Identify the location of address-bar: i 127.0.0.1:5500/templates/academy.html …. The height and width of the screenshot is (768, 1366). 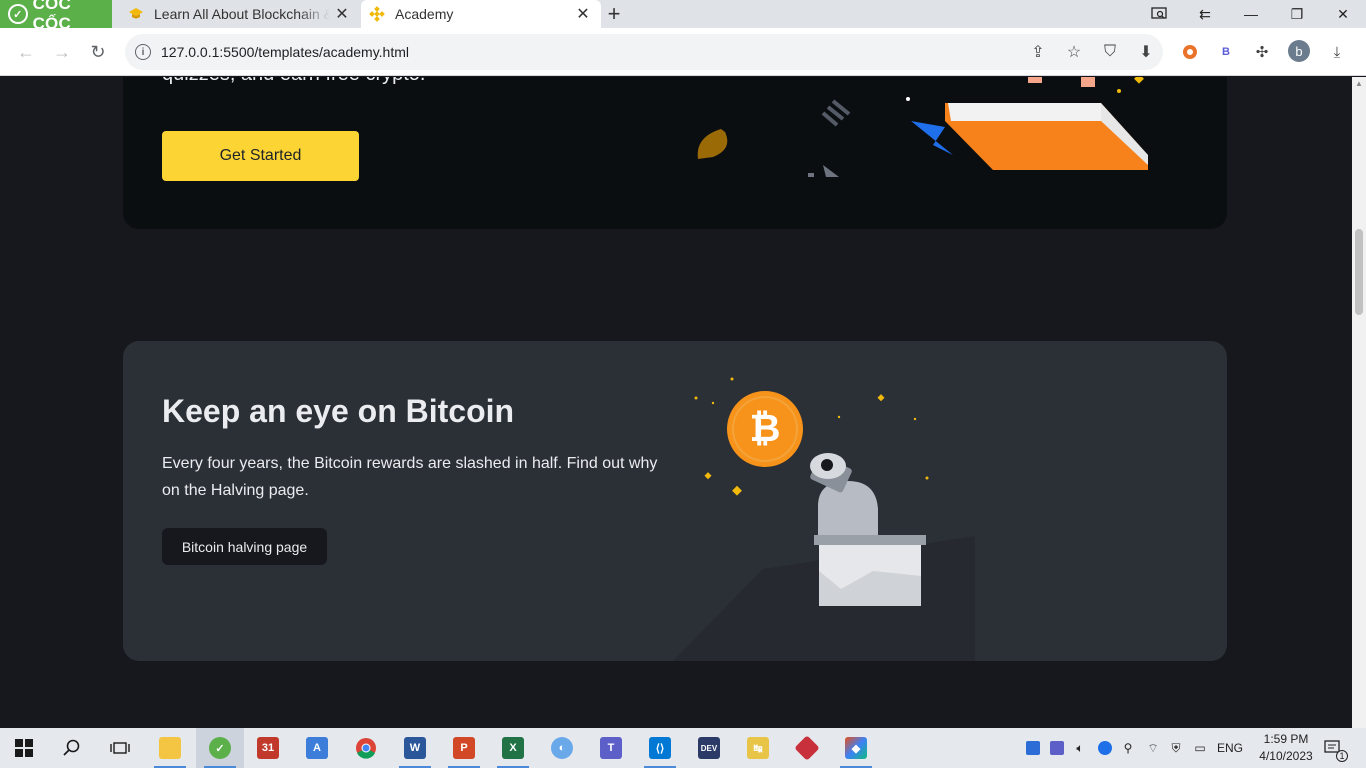
(644, 52).